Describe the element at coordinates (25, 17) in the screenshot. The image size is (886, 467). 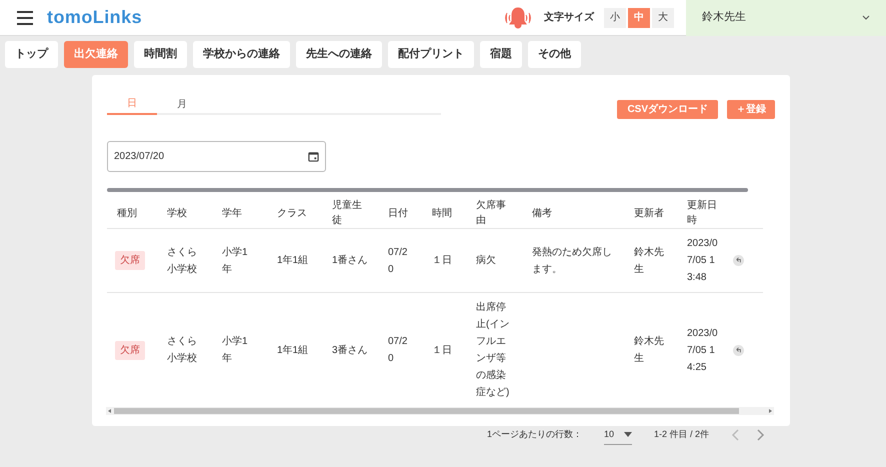
I see `menu-icon` at that location.